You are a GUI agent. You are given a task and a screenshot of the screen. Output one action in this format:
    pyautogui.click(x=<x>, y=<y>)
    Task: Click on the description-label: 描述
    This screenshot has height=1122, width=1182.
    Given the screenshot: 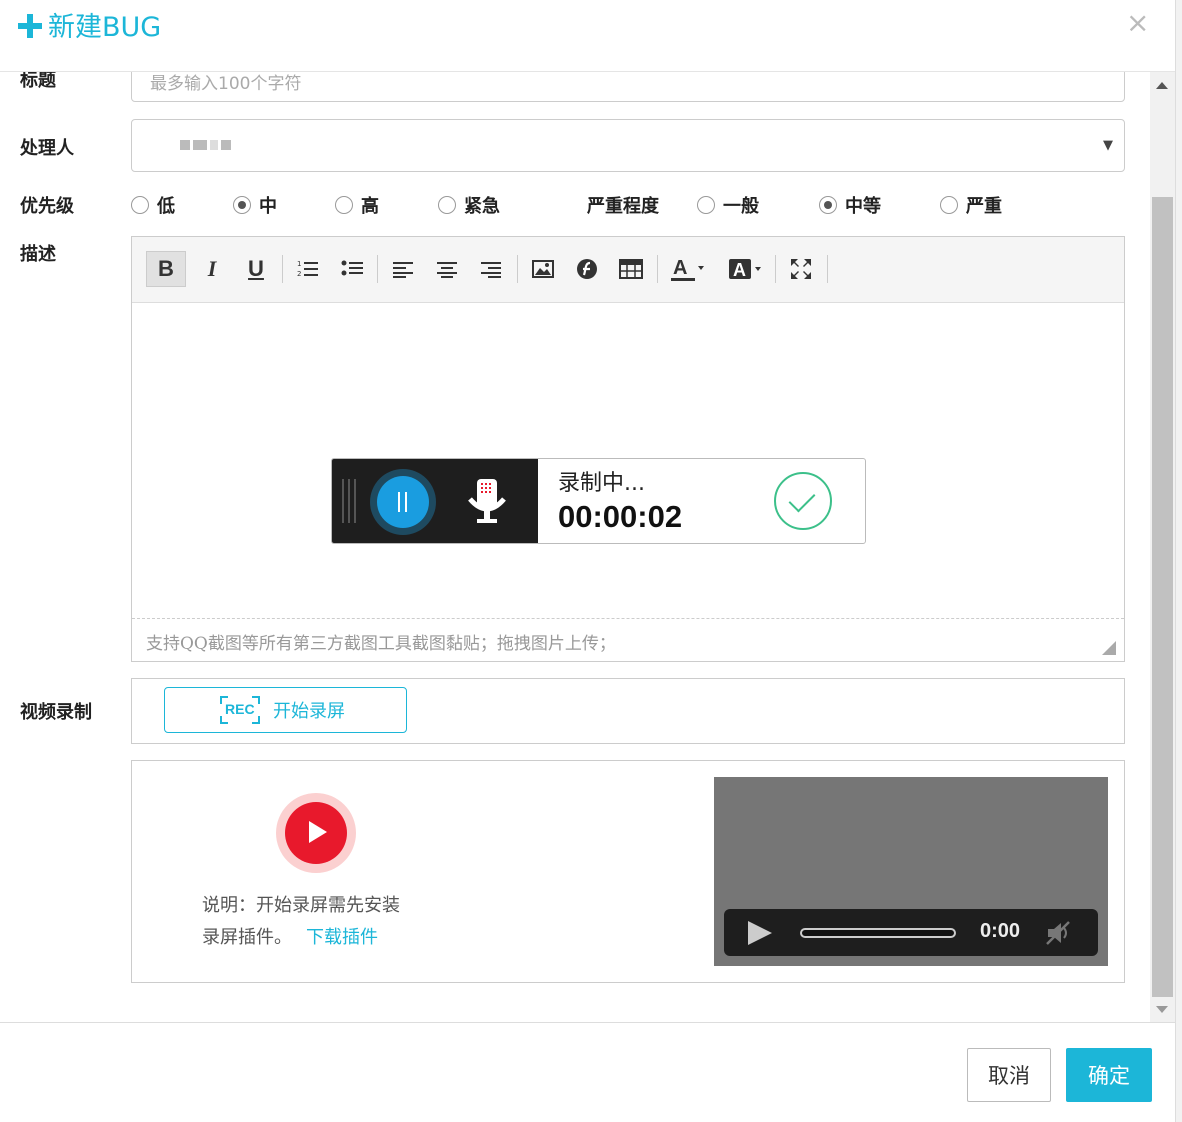 What is the action you would take?
    pyautogui.click(x=38, y=254)
    